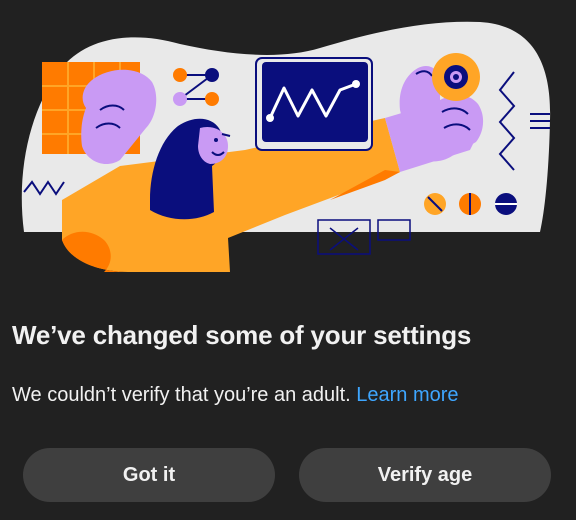  Describe the element at coordinates (425, 475) in the screenshot. I see `verify-age-button: Verify age` at that location.